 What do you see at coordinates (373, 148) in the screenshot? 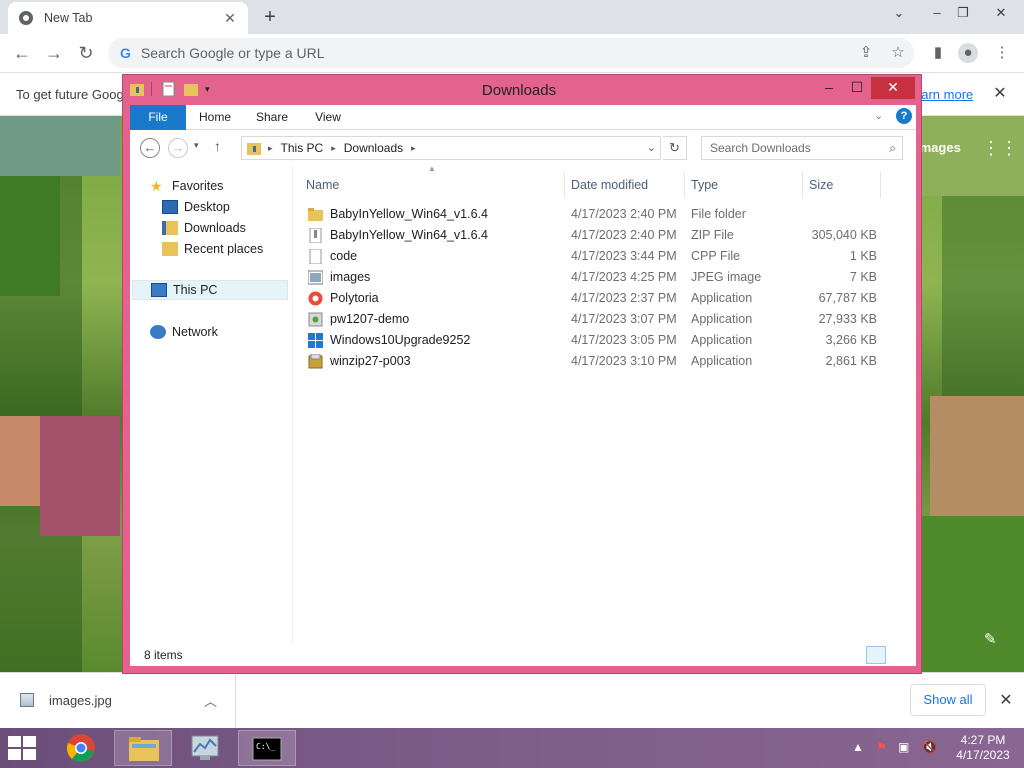
I see `breadcrumb-downloads: Downloads` at bounding box center [373, 148].